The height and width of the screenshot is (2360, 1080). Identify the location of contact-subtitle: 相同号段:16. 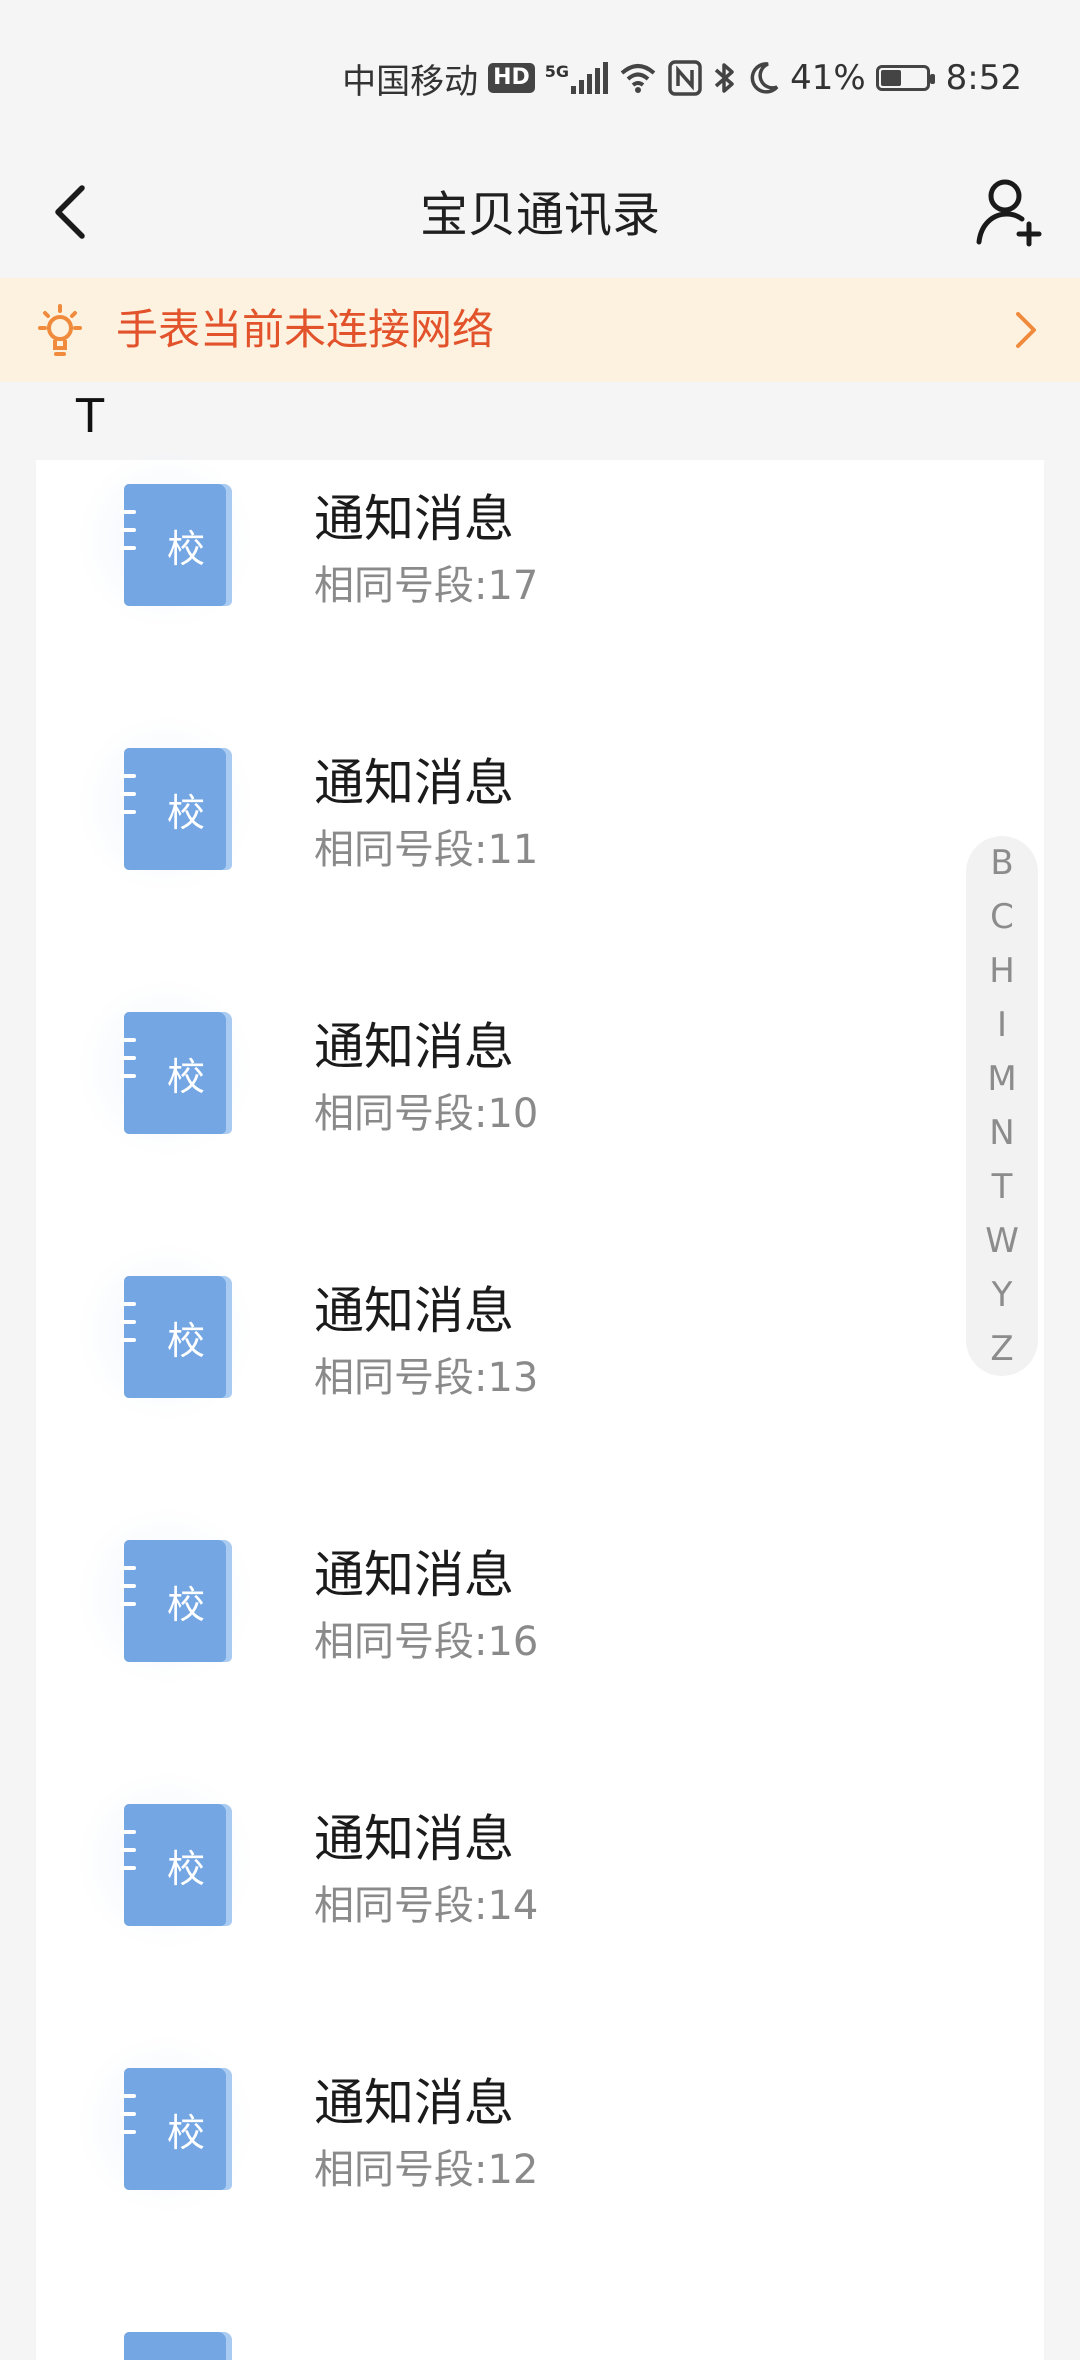
(426, 1642).